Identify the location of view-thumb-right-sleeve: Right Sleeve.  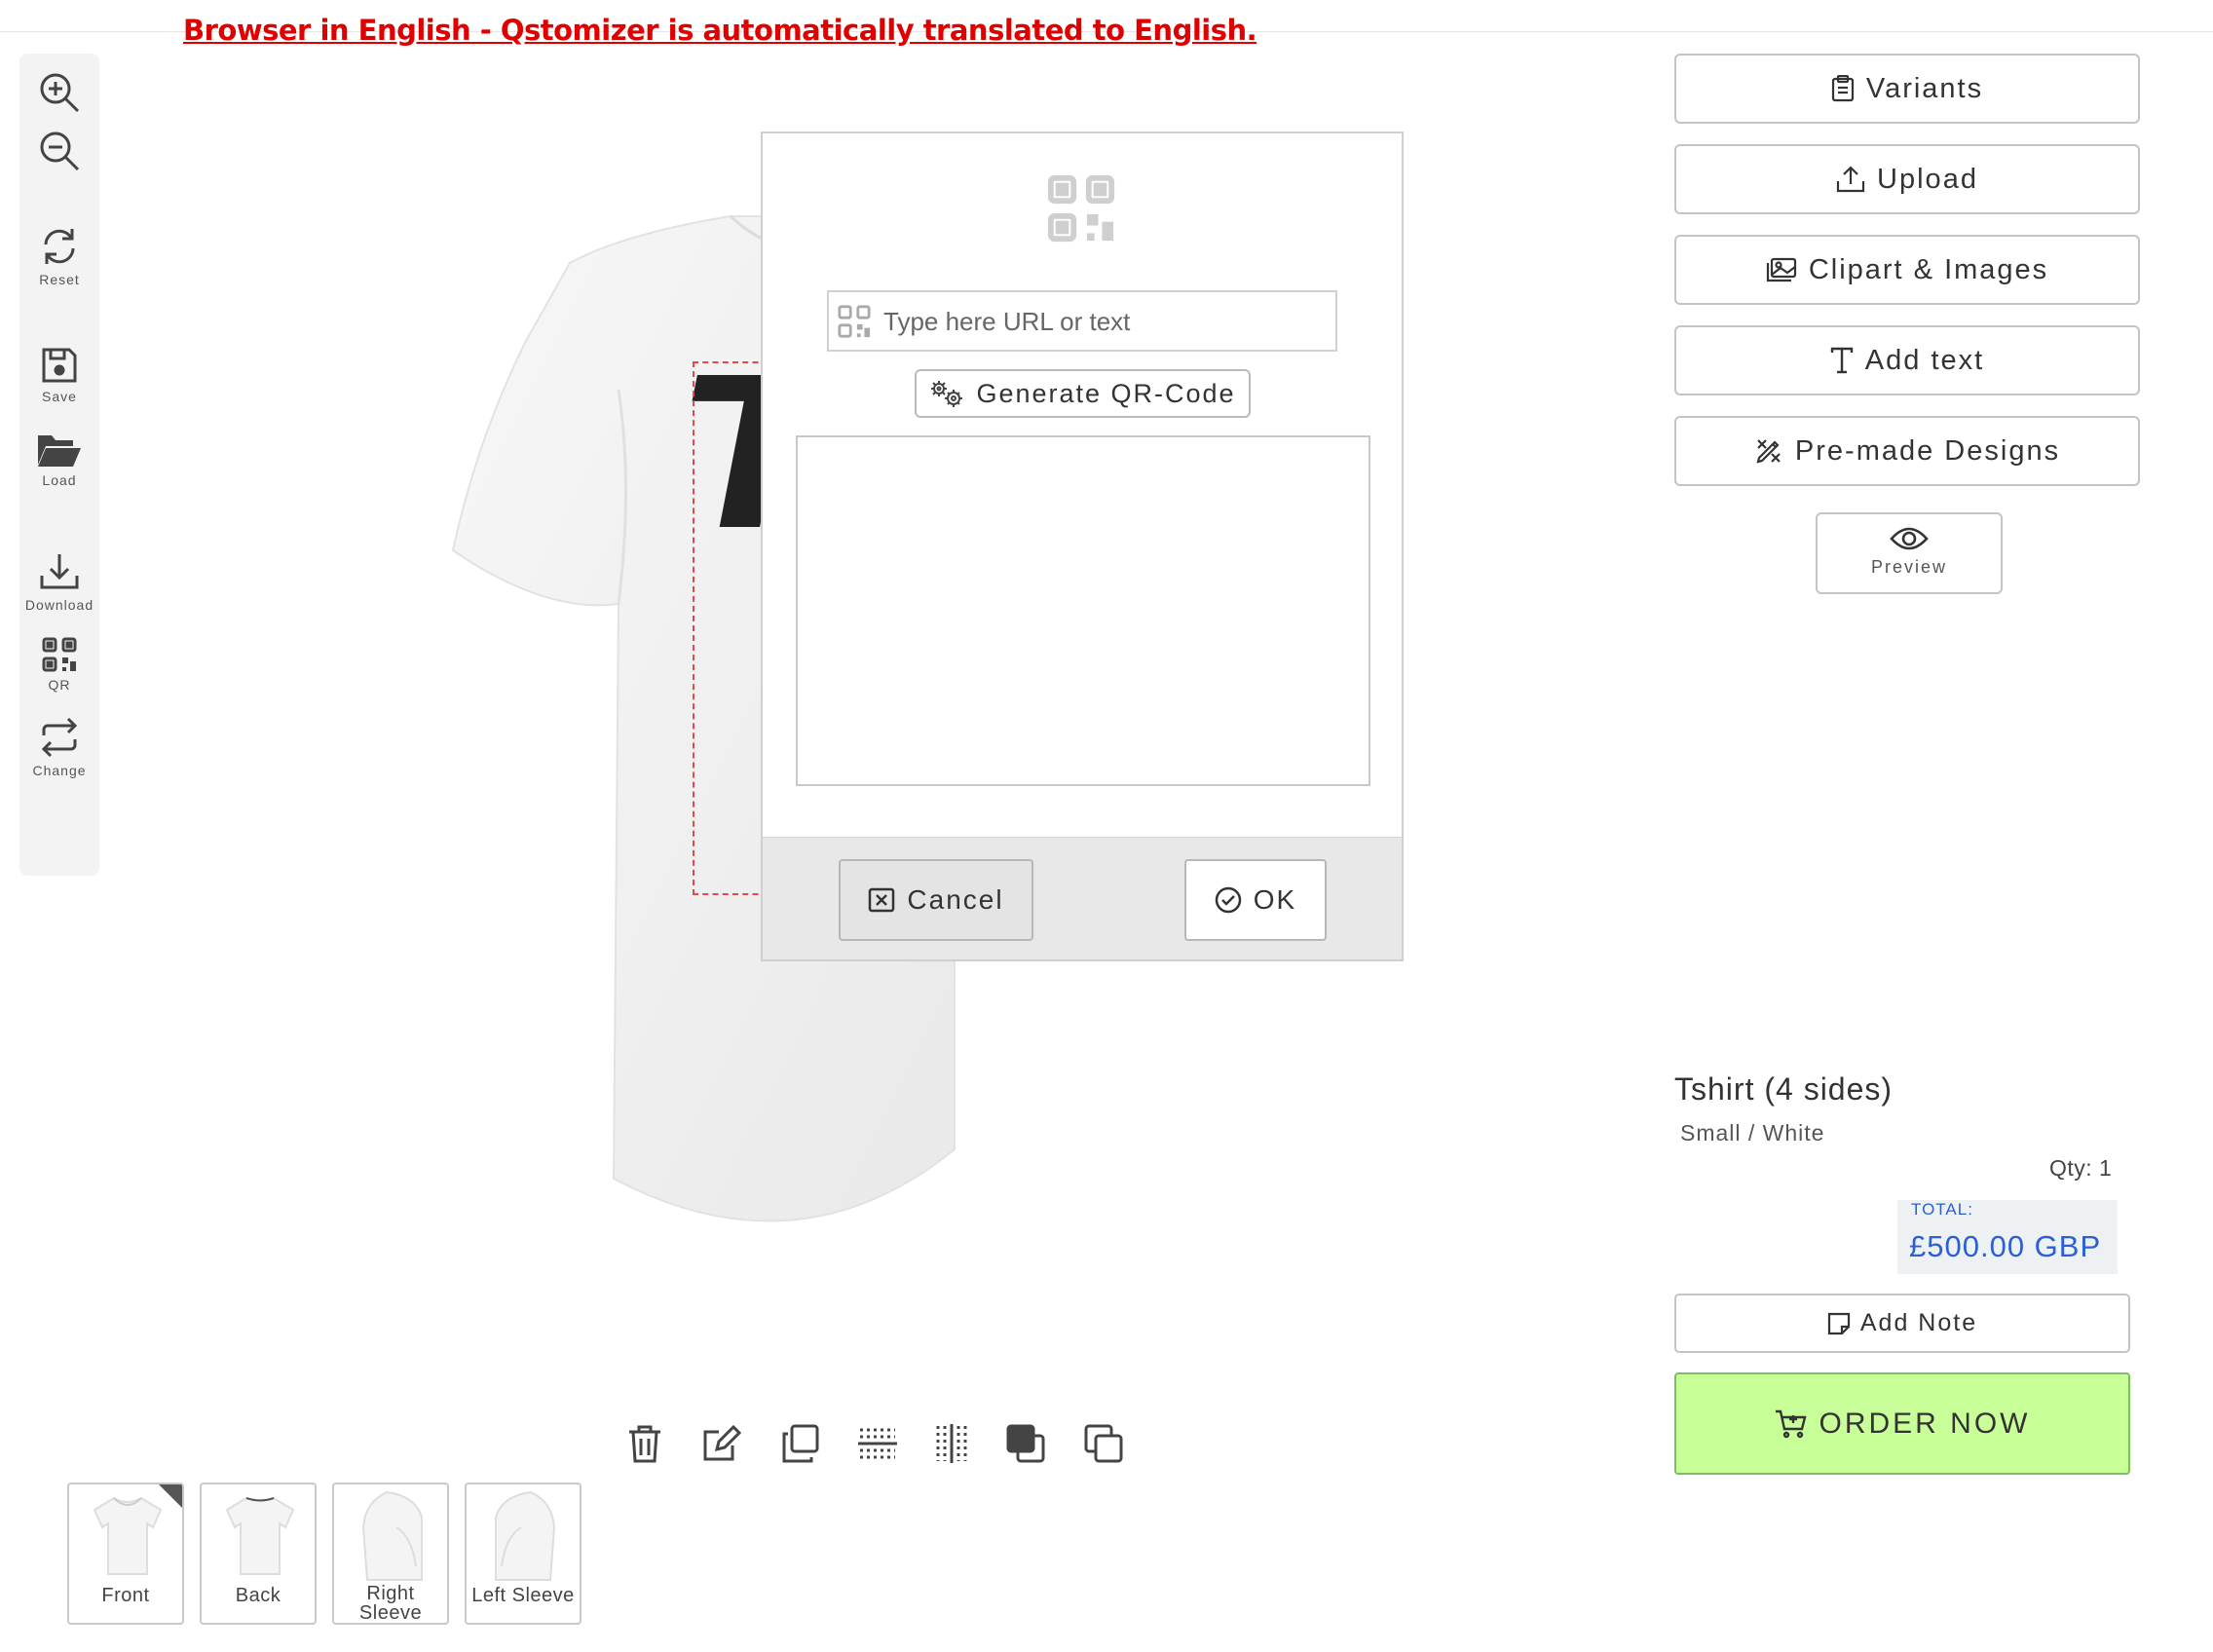
(390, 1554).